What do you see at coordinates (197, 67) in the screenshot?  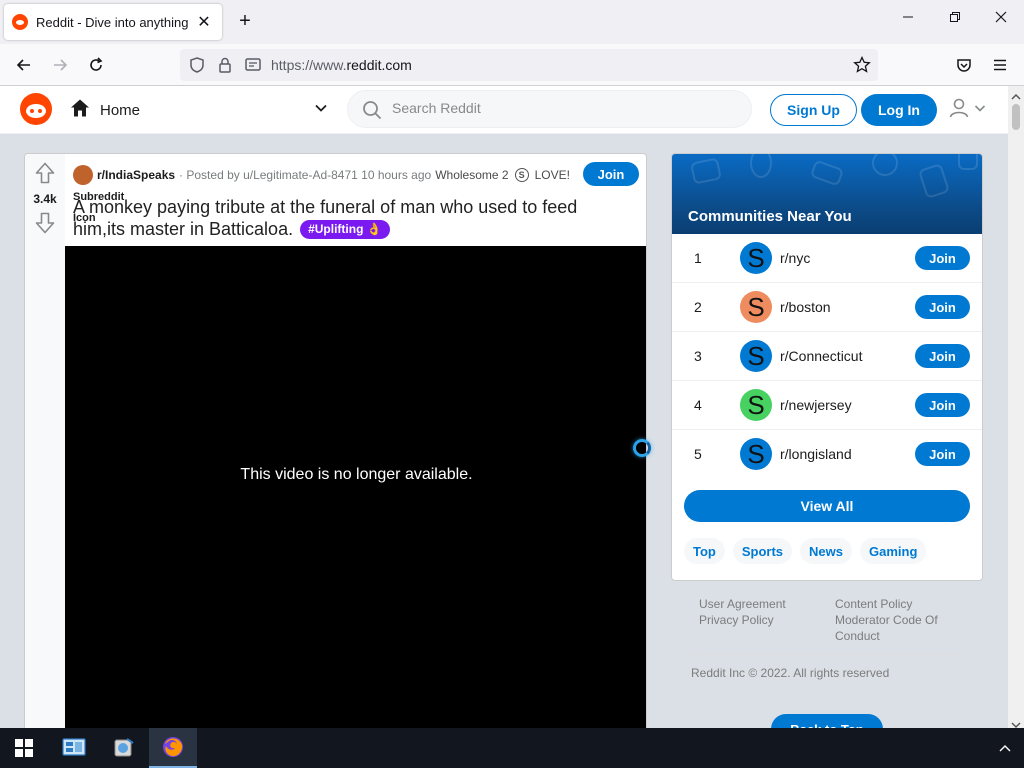 I see `tracking-shield-icon` at bounding box center [197, 67].